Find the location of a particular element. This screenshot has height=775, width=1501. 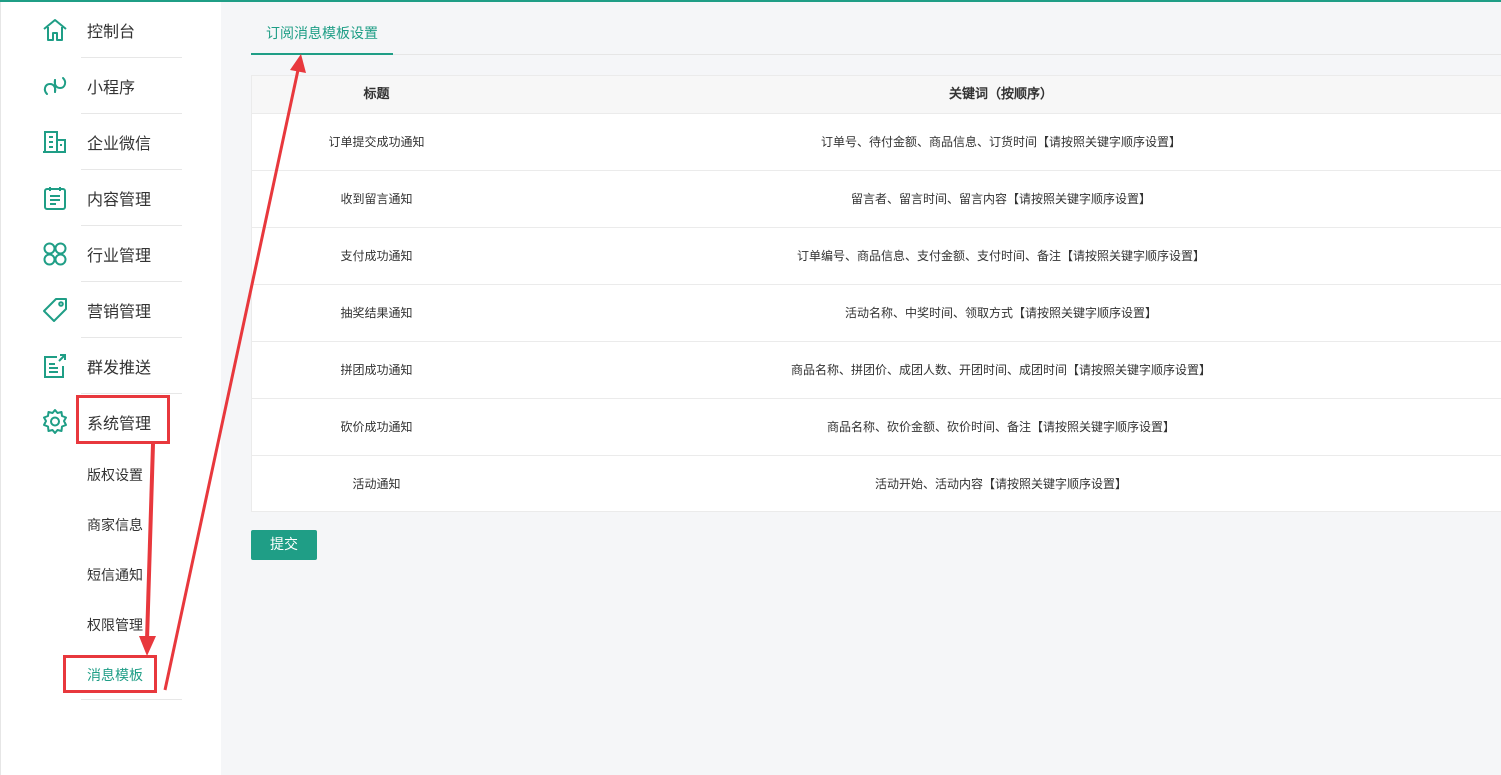

gear-icon is located at coordinates (55, 422).